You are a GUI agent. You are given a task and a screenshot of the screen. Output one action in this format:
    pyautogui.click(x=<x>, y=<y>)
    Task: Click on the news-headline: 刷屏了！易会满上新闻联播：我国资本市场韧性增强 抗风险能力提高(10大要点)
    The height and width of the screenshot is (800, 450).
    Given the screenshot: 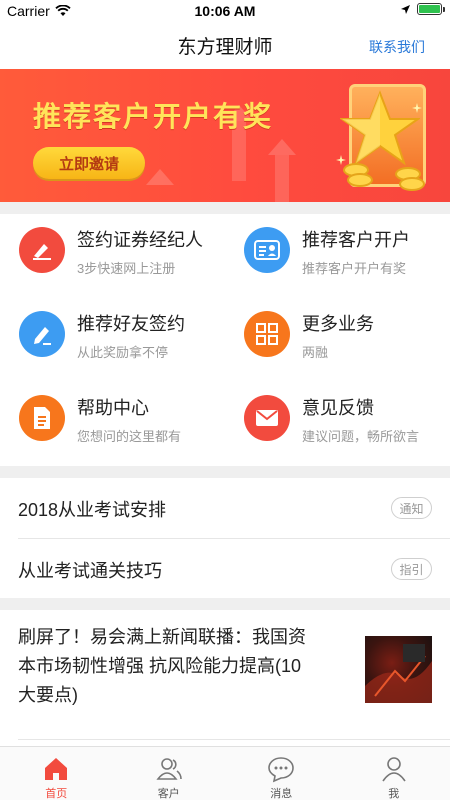 What is the action you would take?
    pyautogui.click(x=162, y=666)
    